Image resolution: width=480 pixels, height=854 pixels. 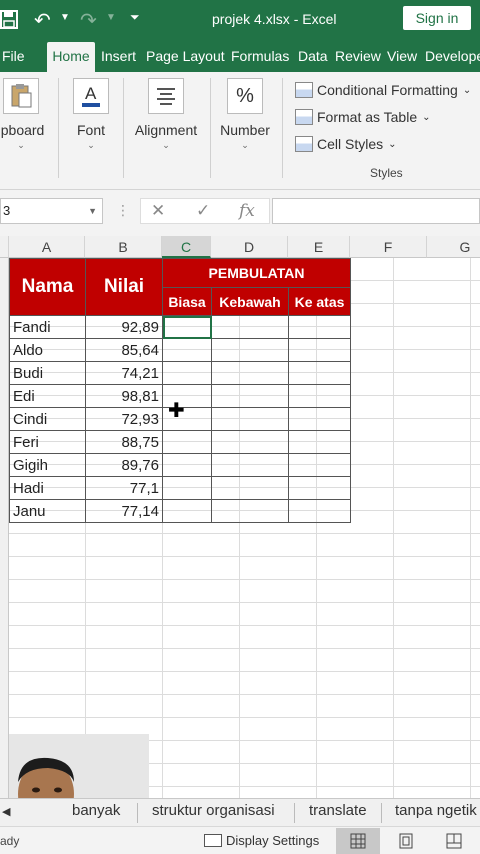 I want to click on sheet-tab-struktur-organisasi: struktur organisasi, so click(x=213, y=810).